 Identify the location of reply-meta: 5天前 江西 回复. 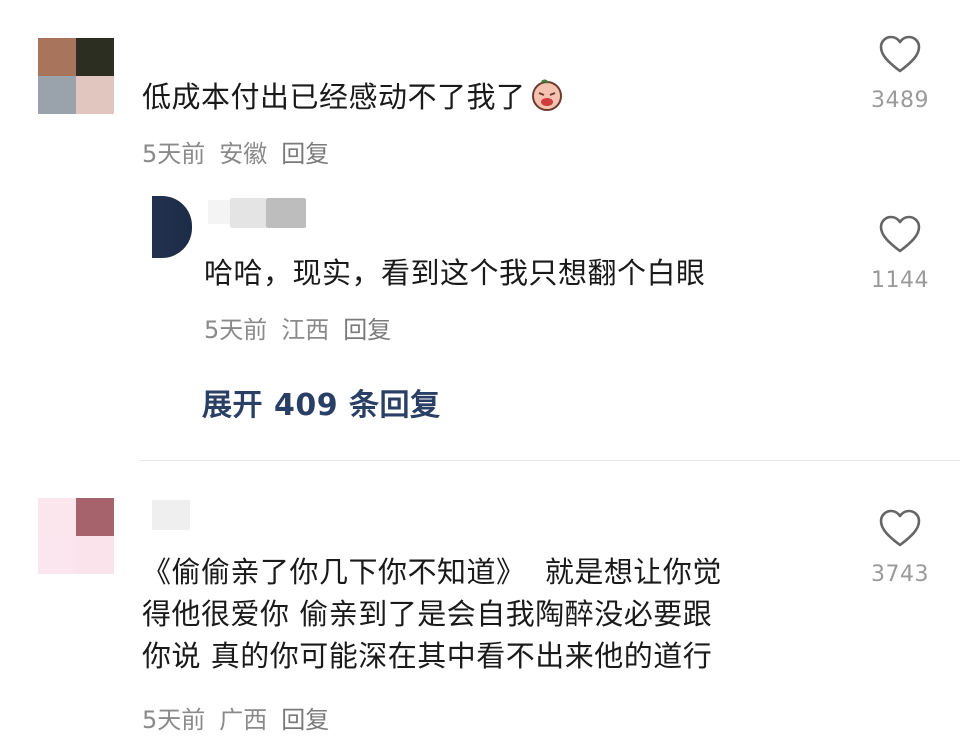
(297, 327).